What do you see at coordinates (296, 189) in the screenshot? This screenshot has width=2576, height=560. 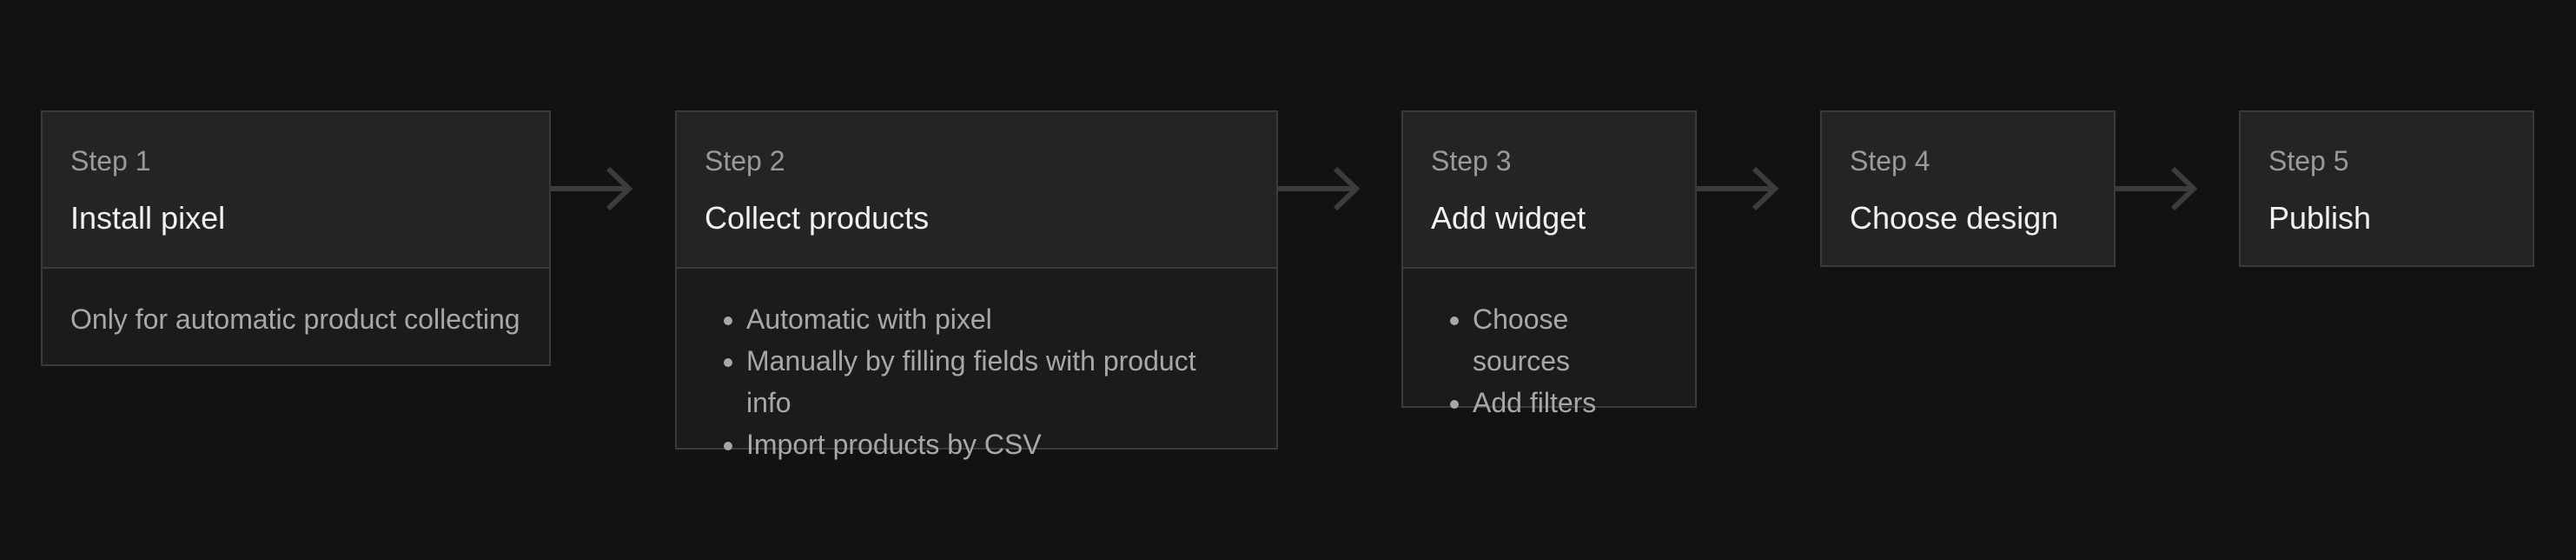 I see `step-header: Step 1 Install pixel` at bounding box center [296, 189].